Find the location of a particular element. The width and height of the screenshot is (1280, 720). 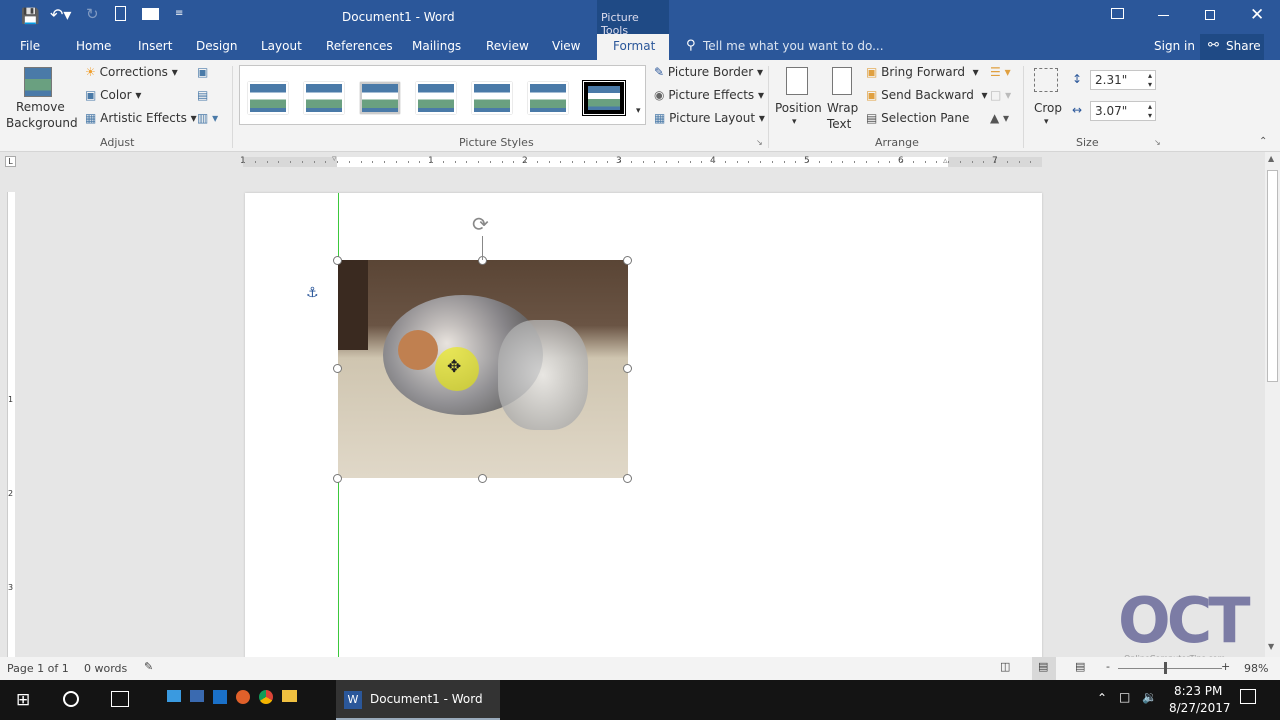

customize-icon: ≡ is located at coordinates (179, 13).